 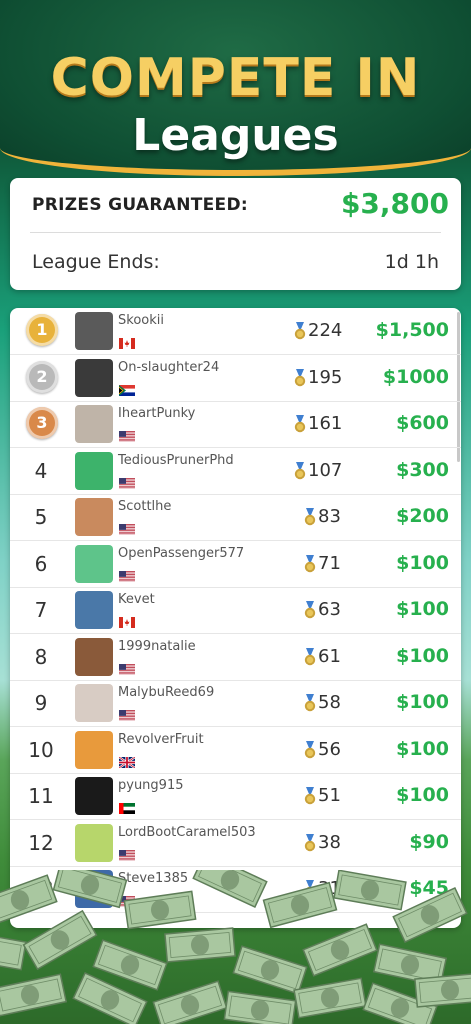 What do you see at coordinates (329, 795) in the screenshot?
I see `points-value: 51` at bounding box center [329, 795].